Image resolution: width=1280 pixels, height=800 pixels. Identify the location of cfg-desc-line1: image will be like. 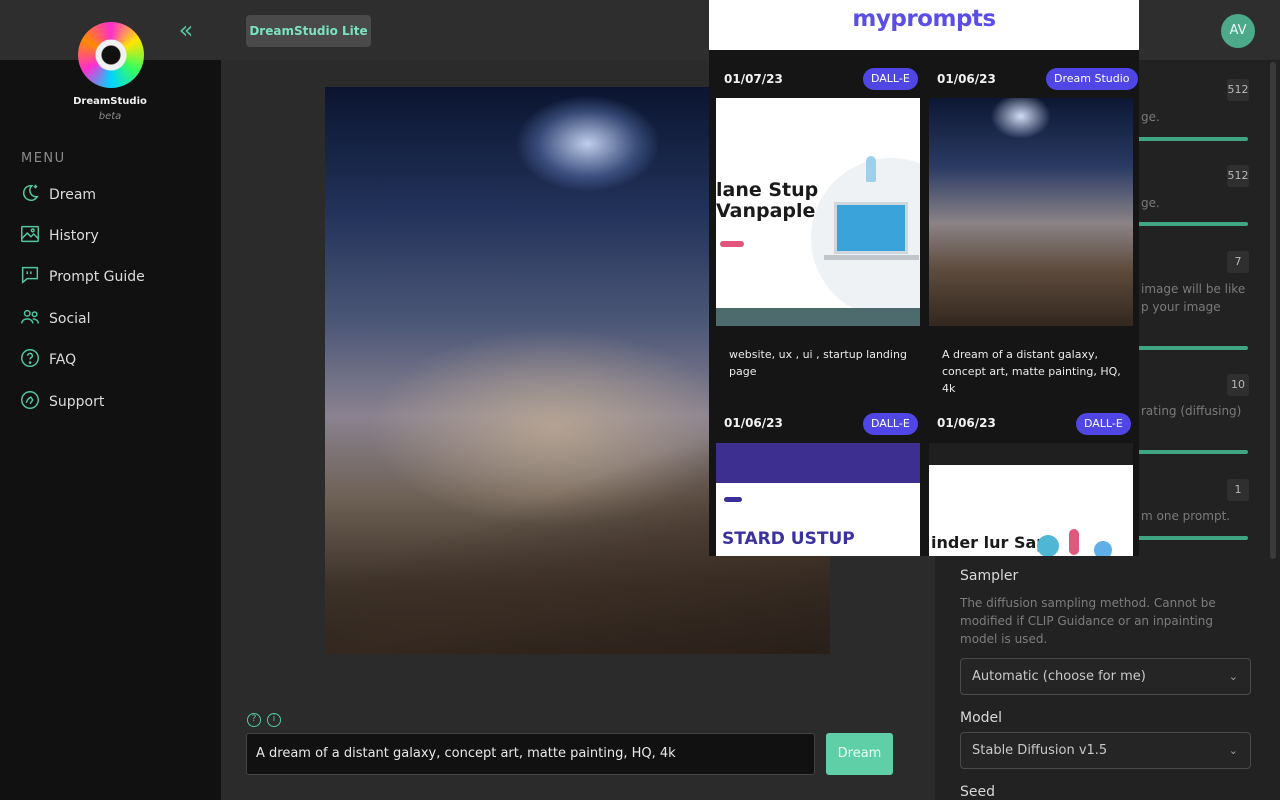
(1193, 289).